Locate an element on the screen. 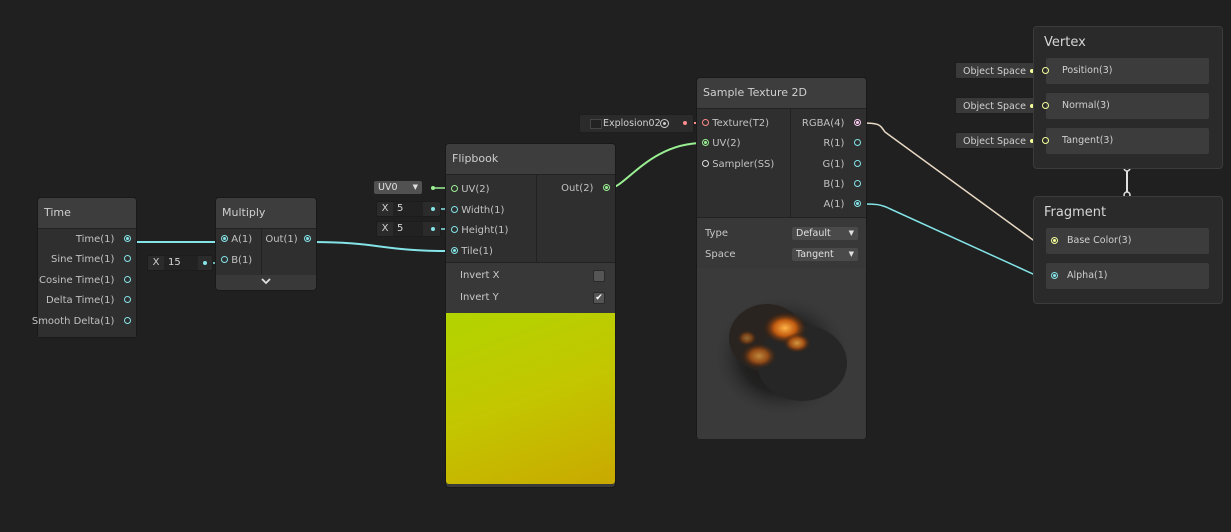  space-dropdown: Tangent ▼ is located at coordinates (825, 254).